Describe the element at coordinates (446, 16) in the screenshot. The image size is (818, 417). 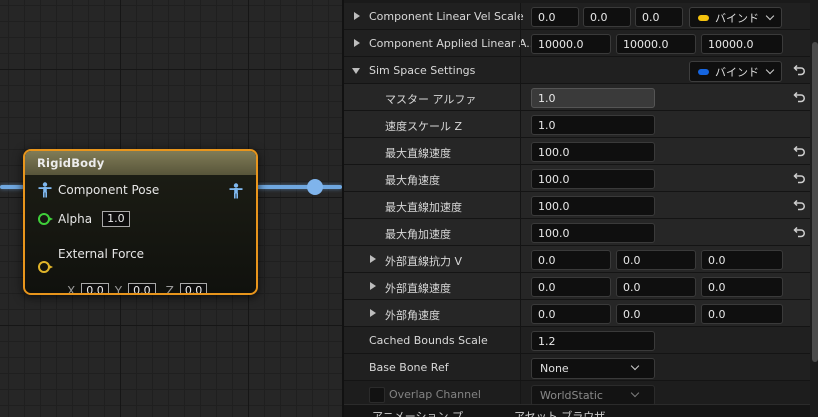
I see `row-label: Component Linear Vel Scale` at that location.